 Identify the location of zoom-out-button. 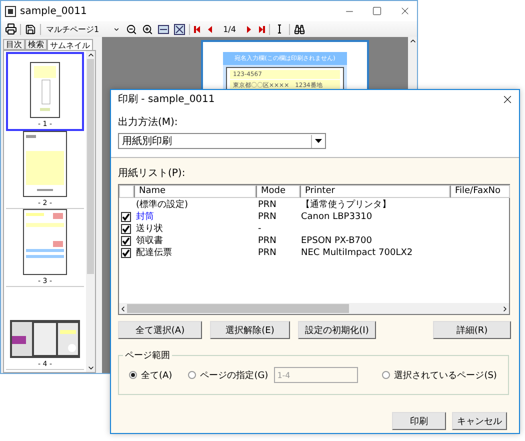
(131, 29).